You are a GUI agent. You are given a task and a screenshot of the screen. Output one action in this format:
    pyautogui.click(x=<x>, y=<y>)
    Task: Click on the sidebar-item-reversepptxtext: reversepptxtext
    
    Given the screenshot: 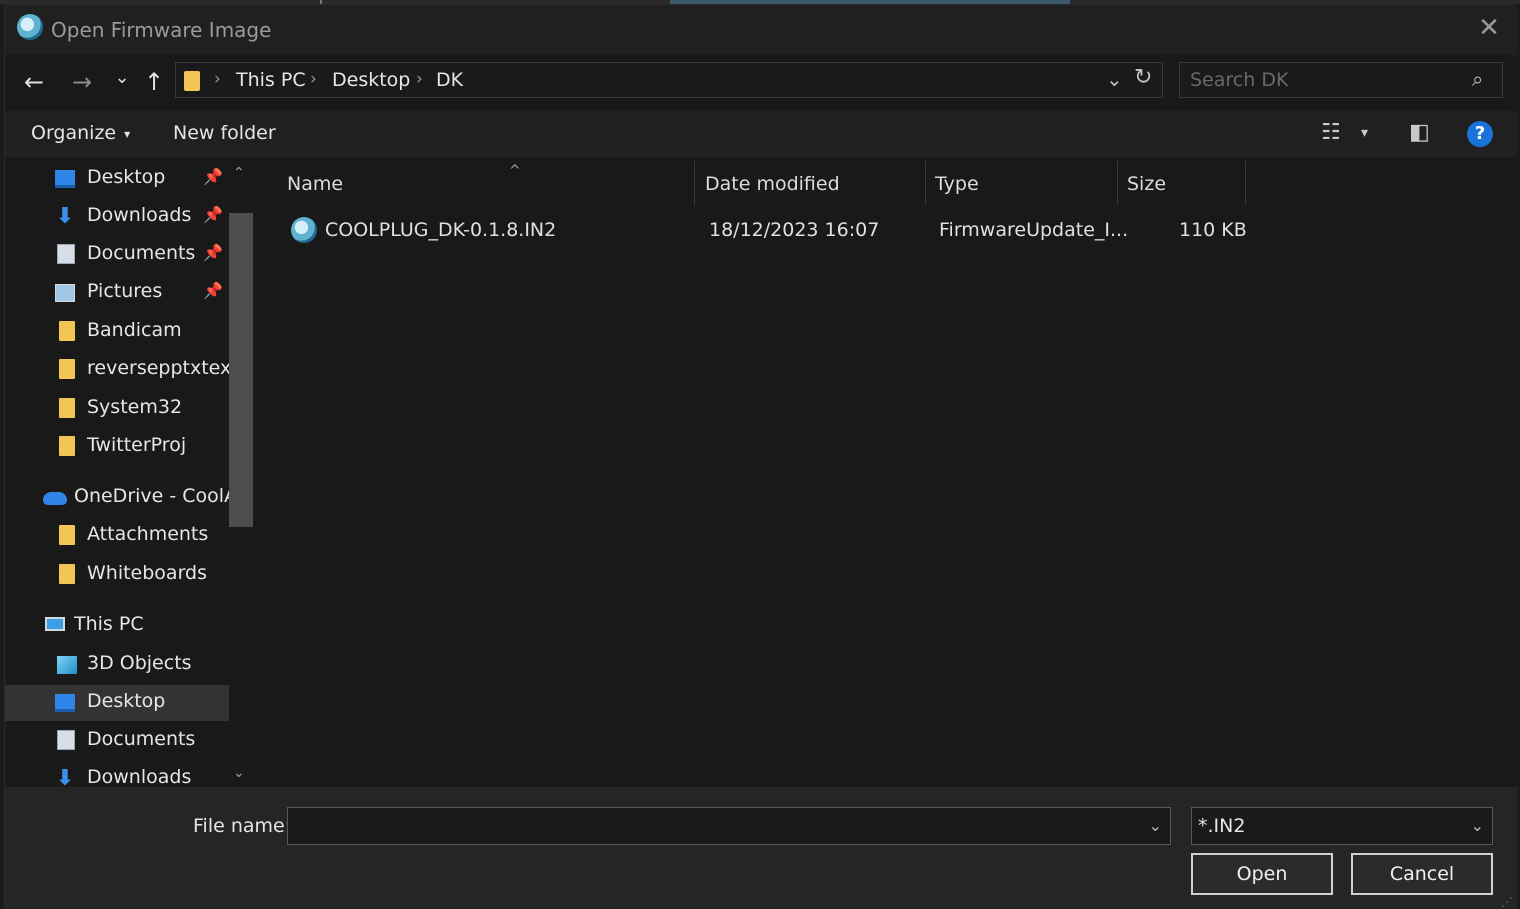 What is the action you would take?
    pyautogui.click(x=122, y=370)
    